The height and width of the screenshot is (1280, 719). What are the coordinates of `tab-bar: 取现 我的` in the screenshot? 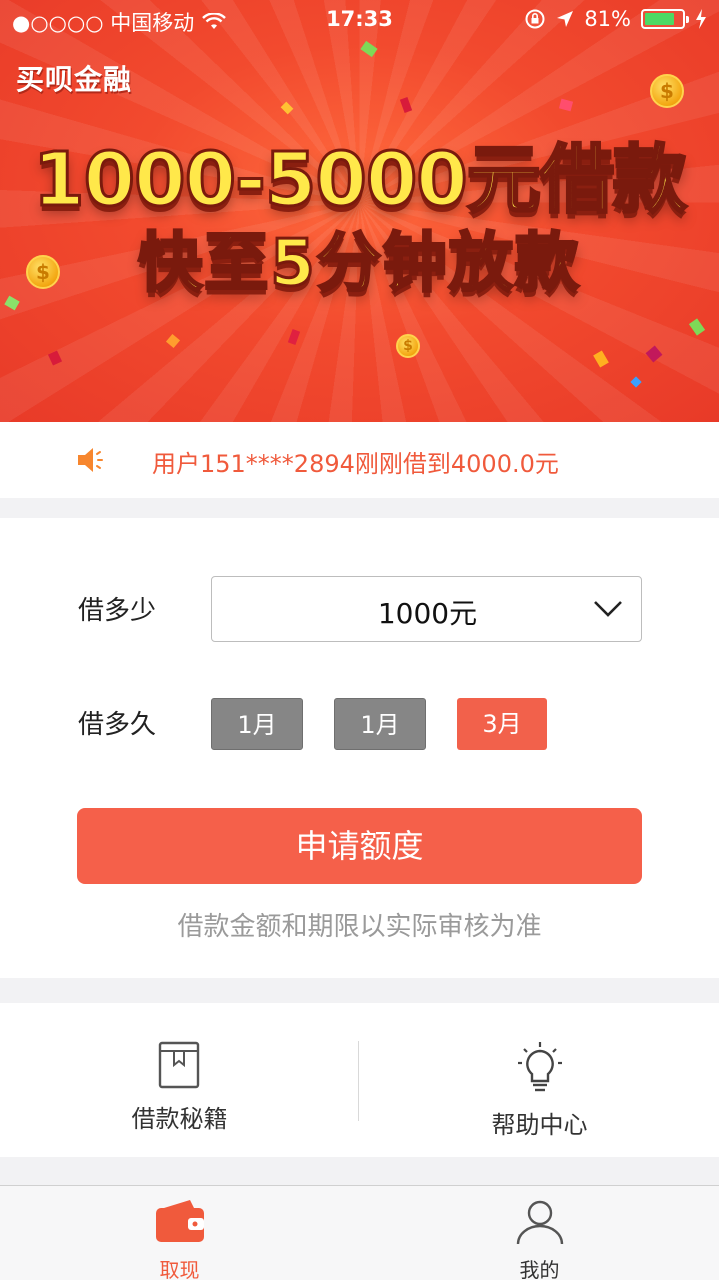 It's located at (359, 1232).